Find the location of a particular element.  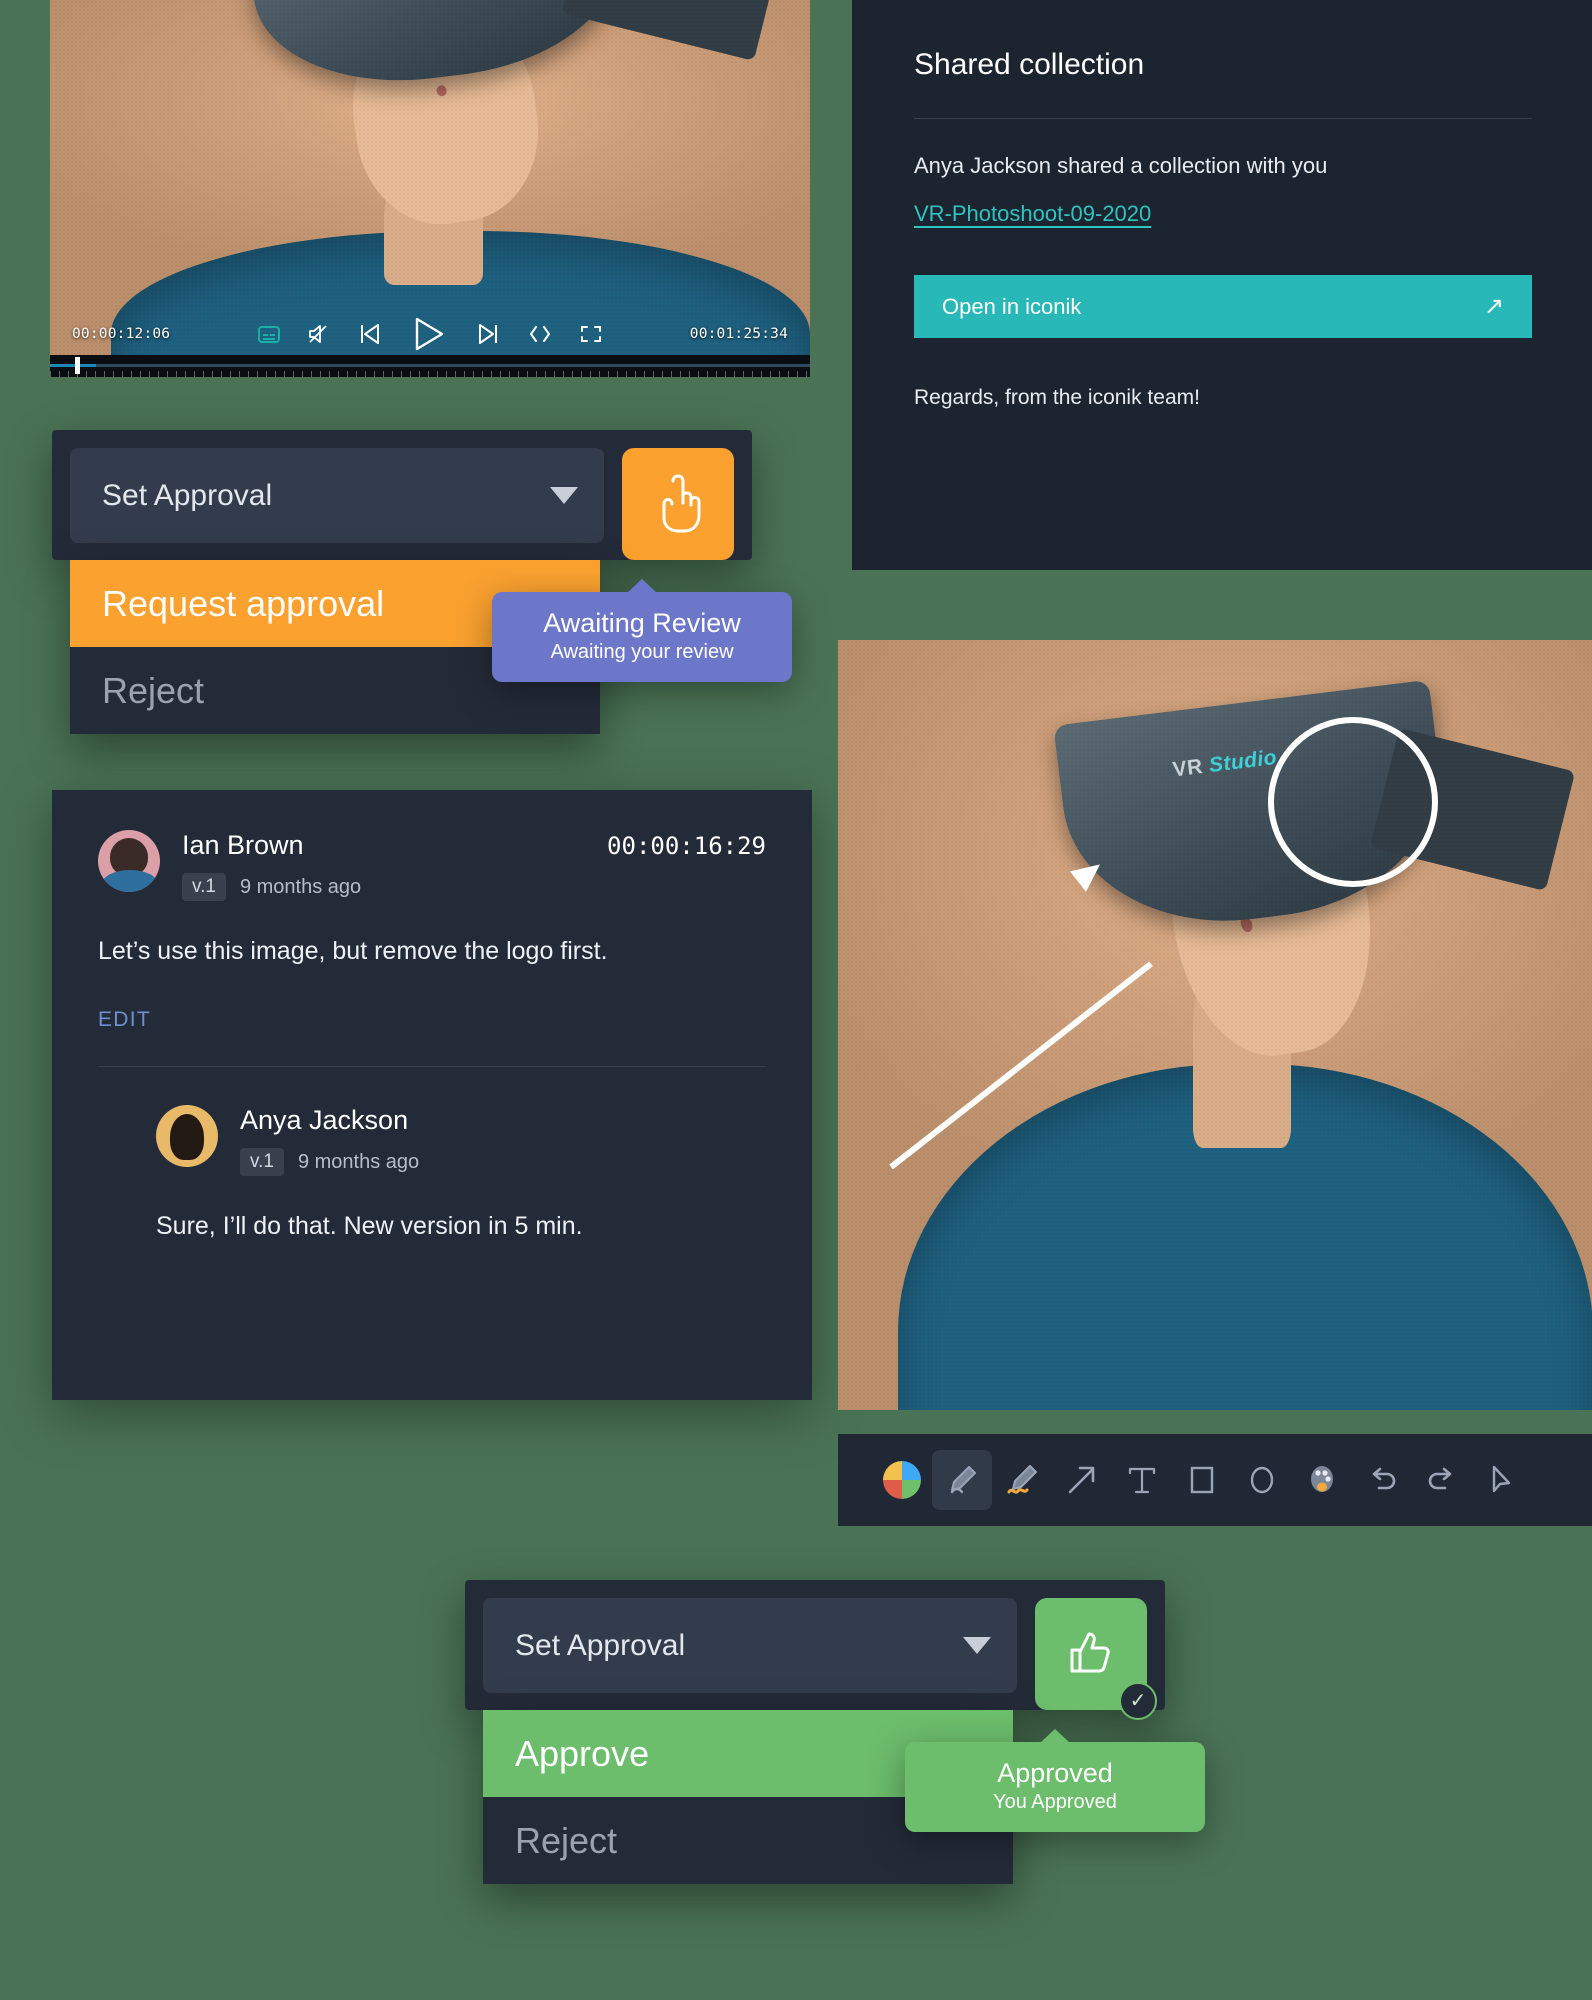

headset-logo-studio: Studio is located at coordinates (1242, 761).